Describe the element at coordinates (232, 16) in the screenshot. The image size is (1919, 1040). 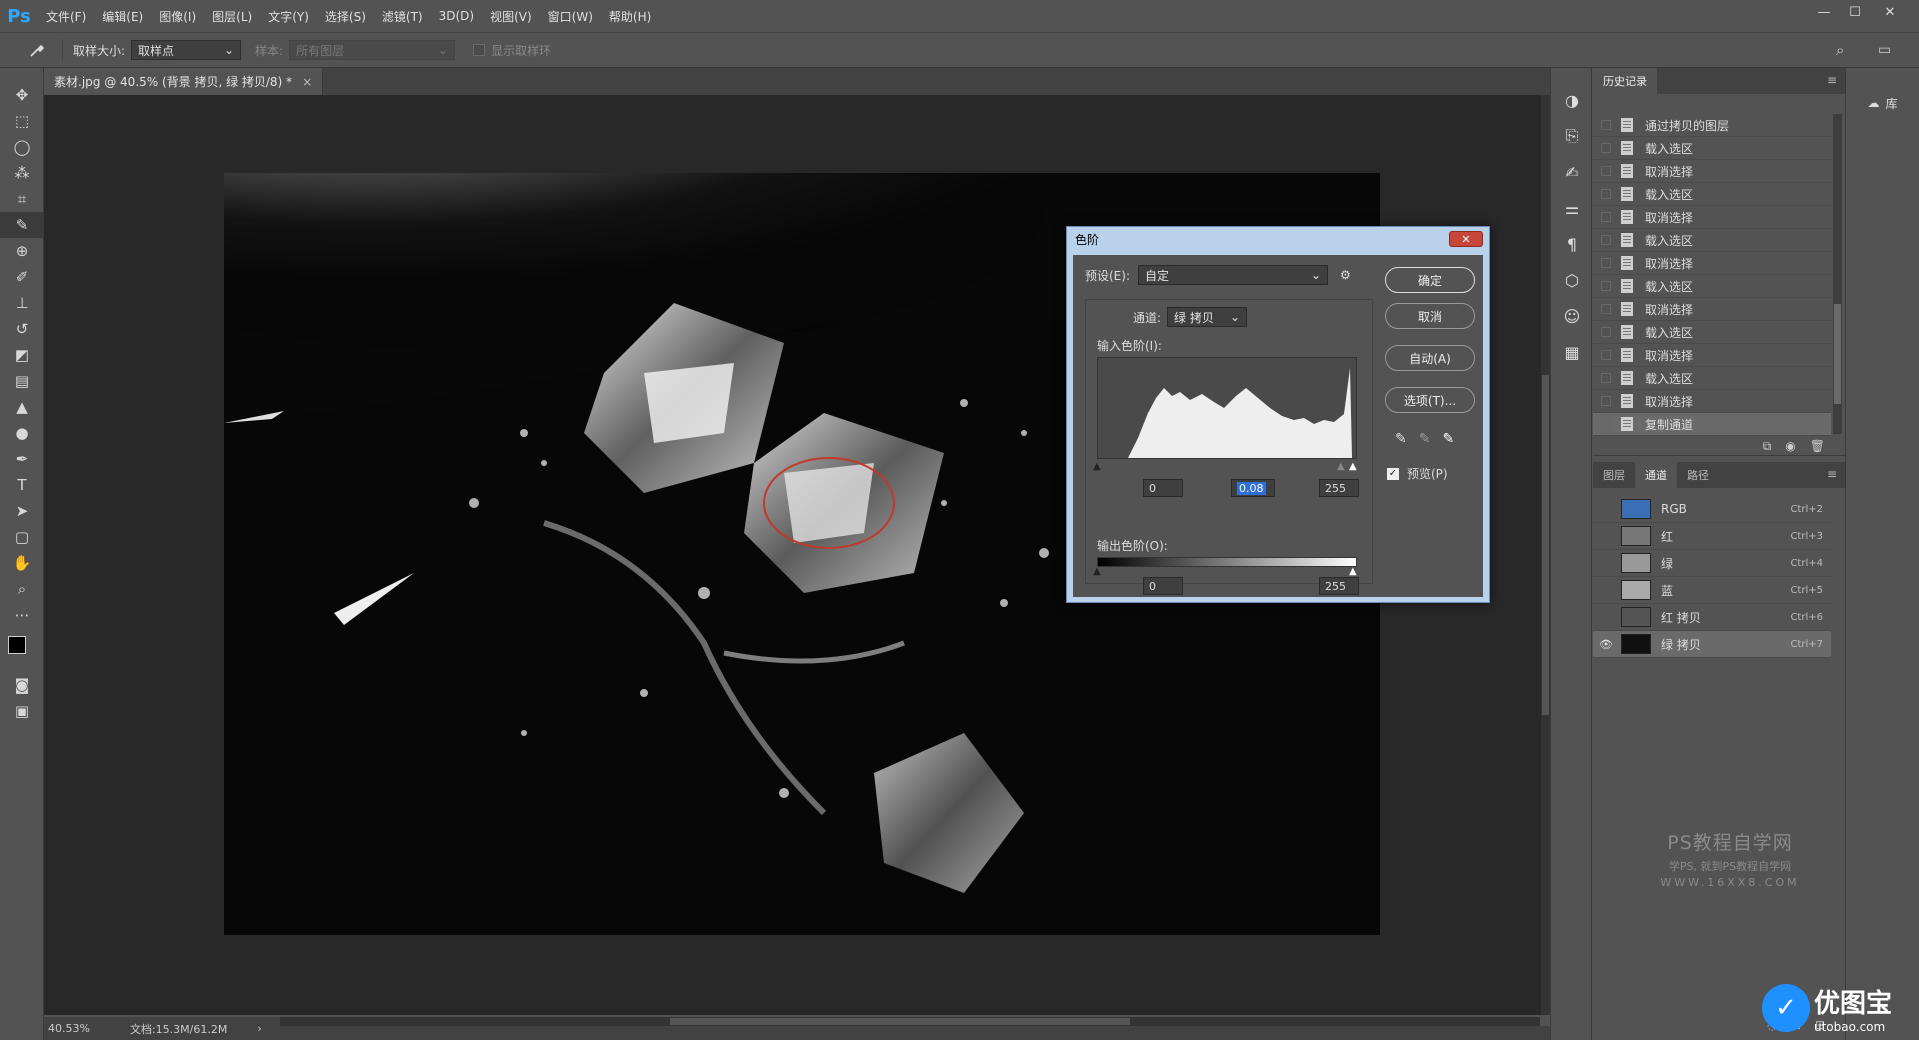
I see `menu-layer: 图层(L)` at that location.